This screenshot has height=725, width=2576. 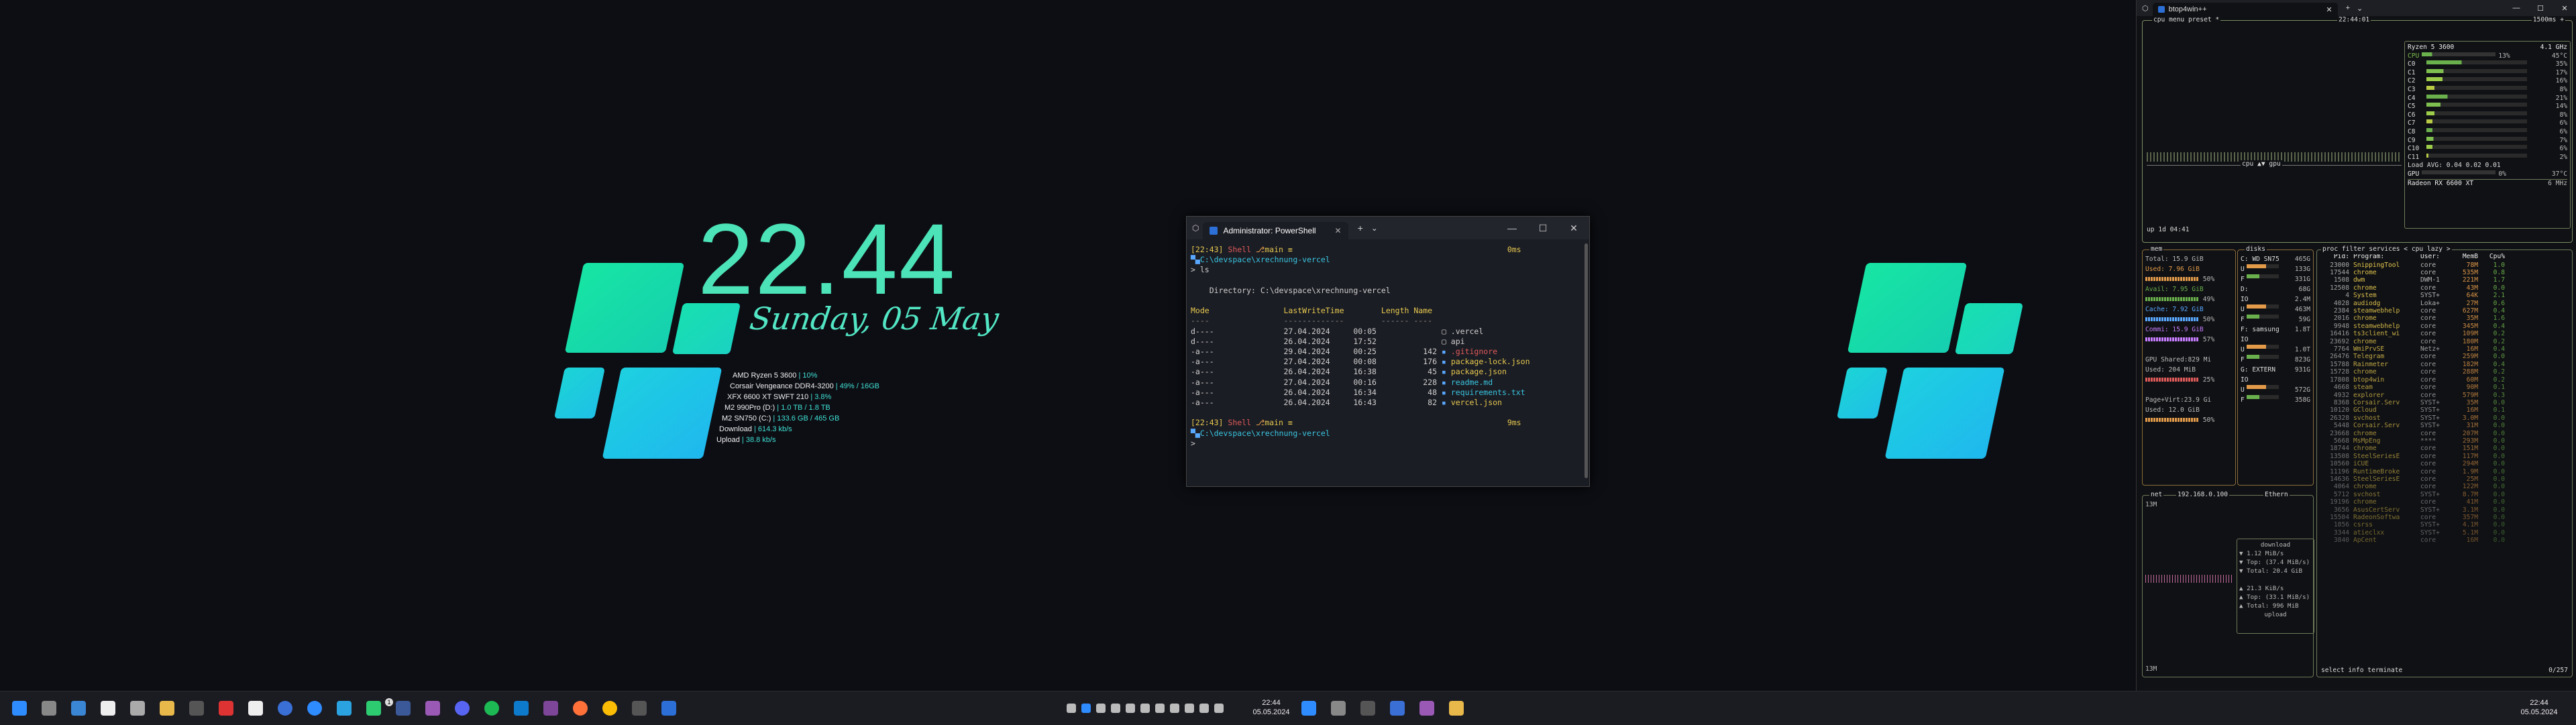 I want to click on process-row: 10120 GCloud SYST+ 16M 0.1, so click(x=2444, y=410).